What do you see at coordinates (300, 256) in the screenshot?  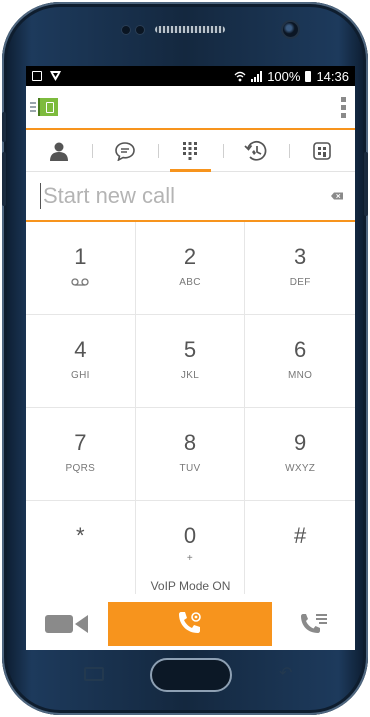 I see `key-digit: 3` at bounding box center [300, 256].